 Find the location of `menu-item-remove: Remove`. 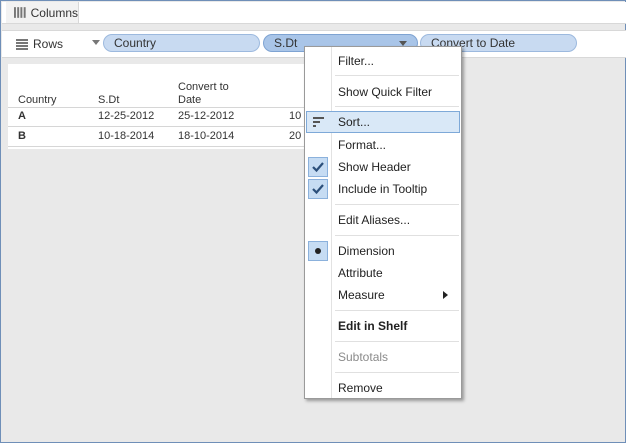

menu-item-remove: Remove is located at coordinates (383, 388).